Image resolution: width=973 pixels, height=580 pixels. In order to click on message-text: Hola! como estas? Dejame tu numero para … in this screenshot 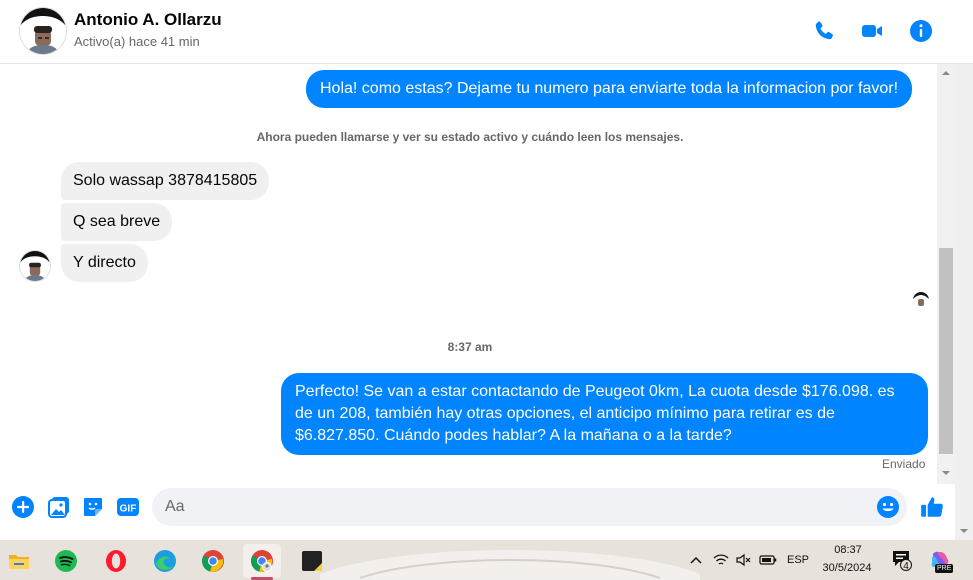, I will do `click(609, 88)`.